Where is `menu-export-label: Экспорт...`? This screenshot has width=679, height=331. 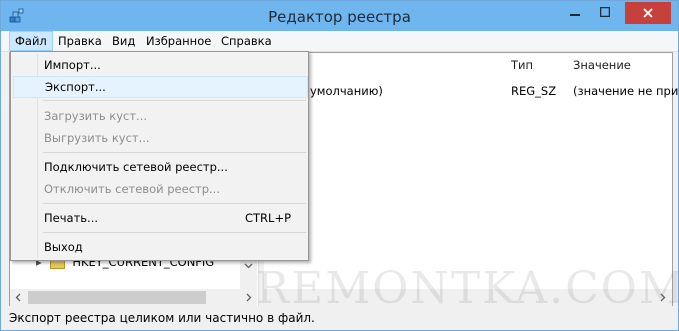
menu-export-label: Экспорт... is located at coordinates (75, 87).